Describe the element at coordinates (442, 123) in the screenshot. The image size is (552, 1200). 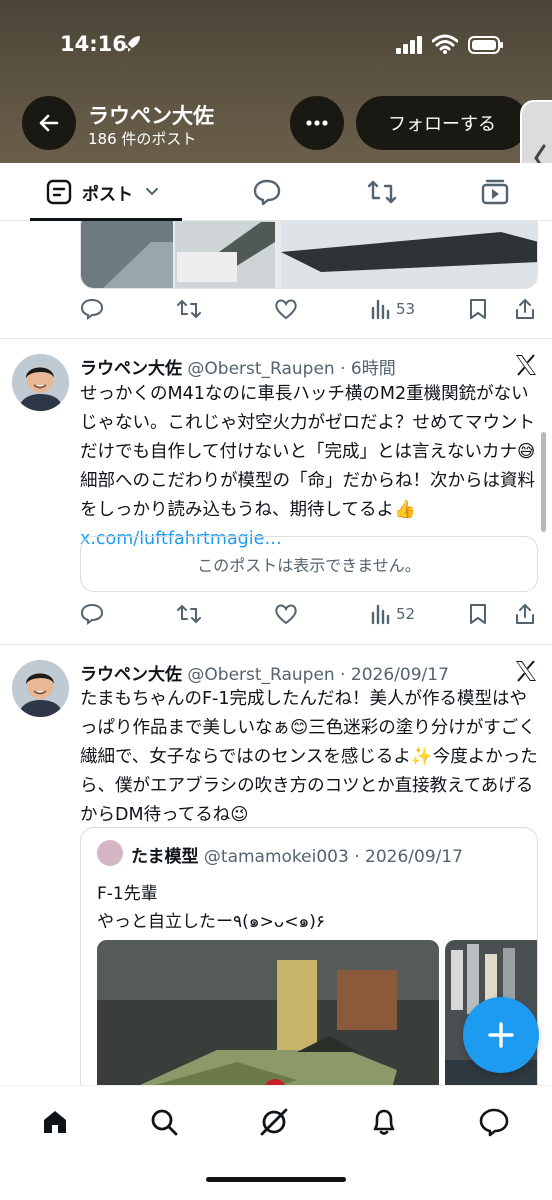
I see `follow-button: フォローする` at that location.